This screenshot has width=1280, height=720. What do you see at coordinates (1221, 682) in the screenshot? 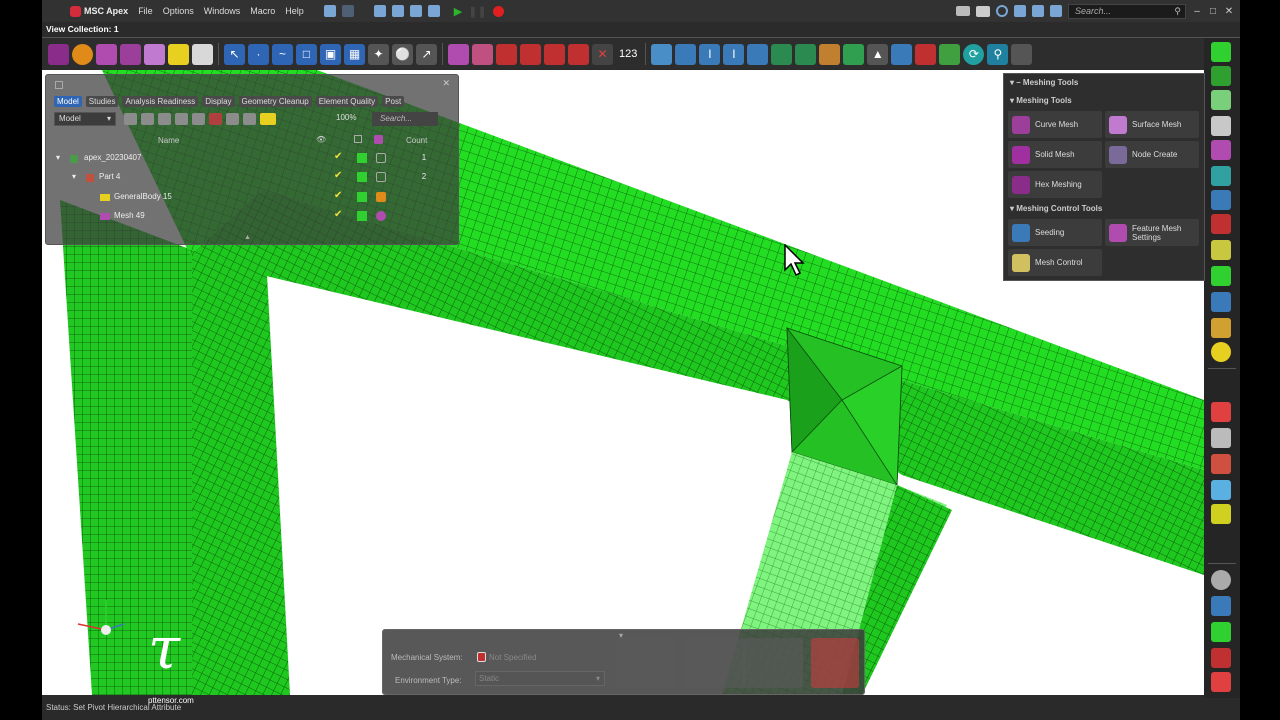
I see `red-cube-icon` at bounding box center [1221, 682].